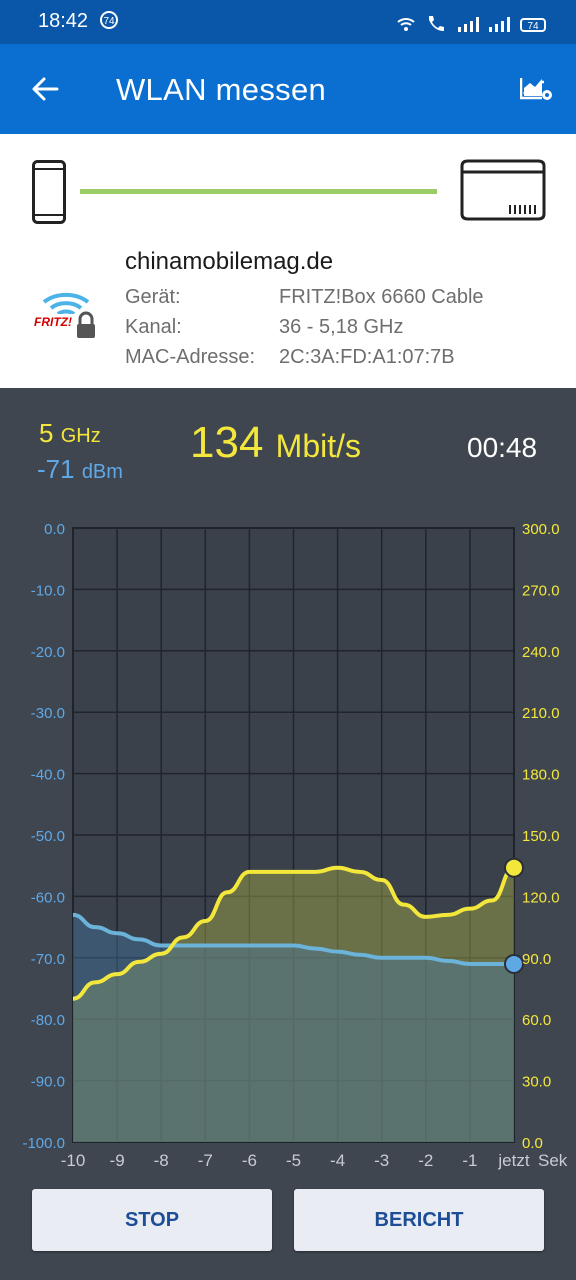 The width and height of the screenshot is (576, 1280). What do you see at coordinates (381, 1160) in the screenshot?
I see `x-axis-tick: -3` at bounding box center [381, 1160].